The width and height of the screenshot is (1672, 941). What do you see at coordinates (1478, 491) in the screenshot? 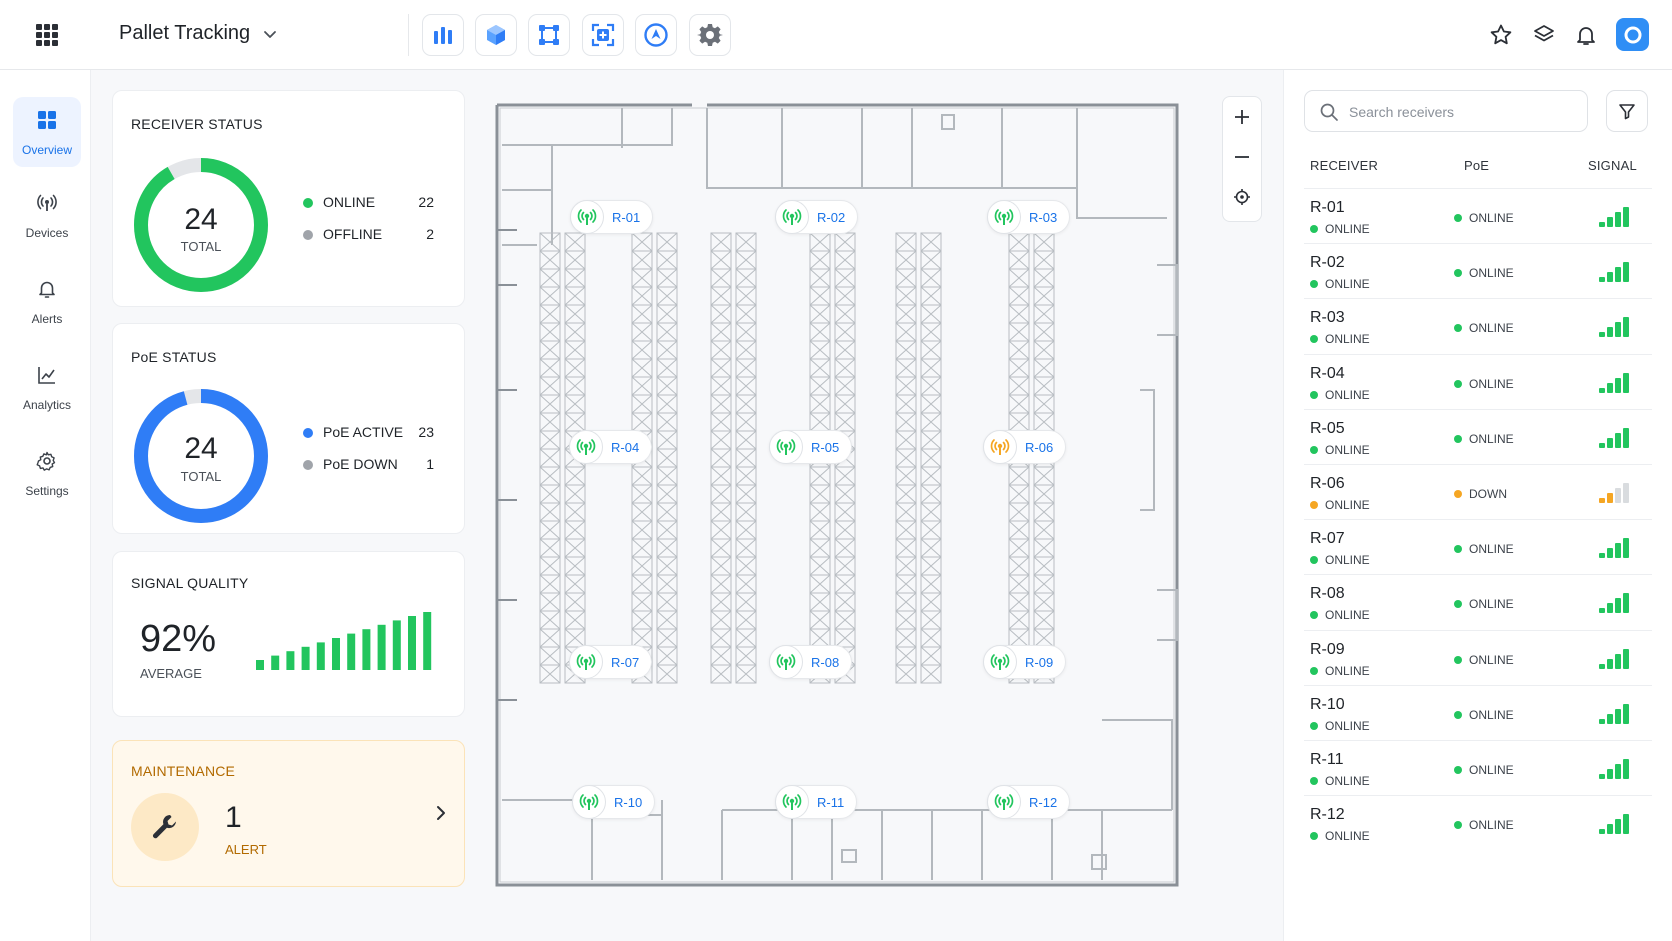
I see `table-row: R-06 ONLINE DOWN` at bounding box center [1478, 491].